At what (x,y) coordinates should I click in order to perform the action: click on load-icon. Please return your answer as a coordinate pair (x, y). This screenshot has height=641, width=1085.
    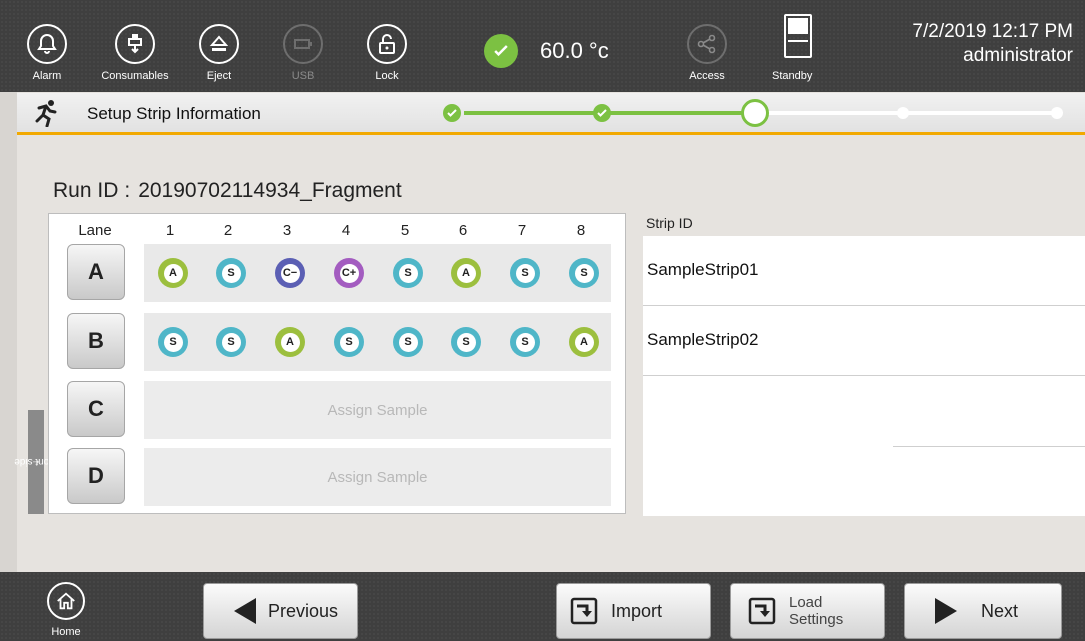
    Looking at the image, I should click on (762, 611).